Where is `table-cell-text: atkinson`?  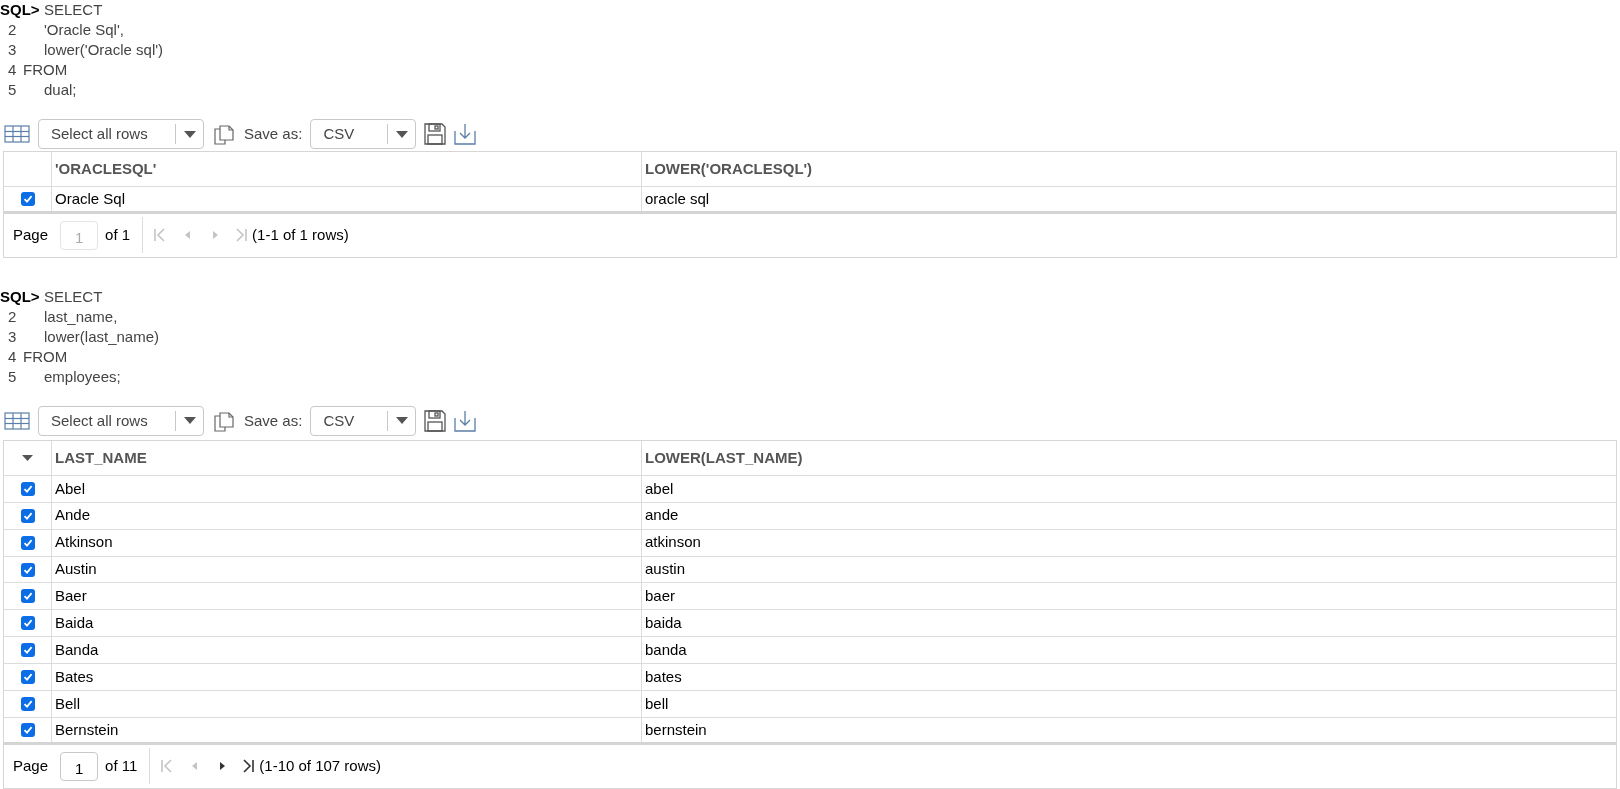
table-cell-text: atkinson is located at coordinates (673, 542).